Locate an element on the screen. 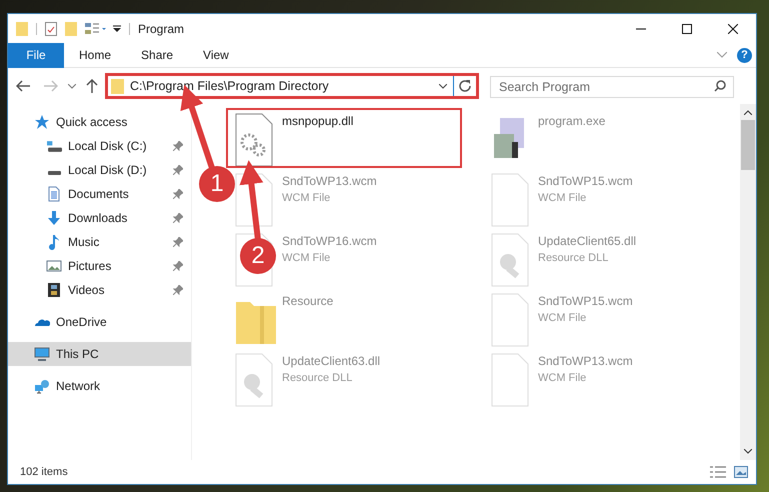  ribbon-tab: Home is located at coordinates (95, 55).